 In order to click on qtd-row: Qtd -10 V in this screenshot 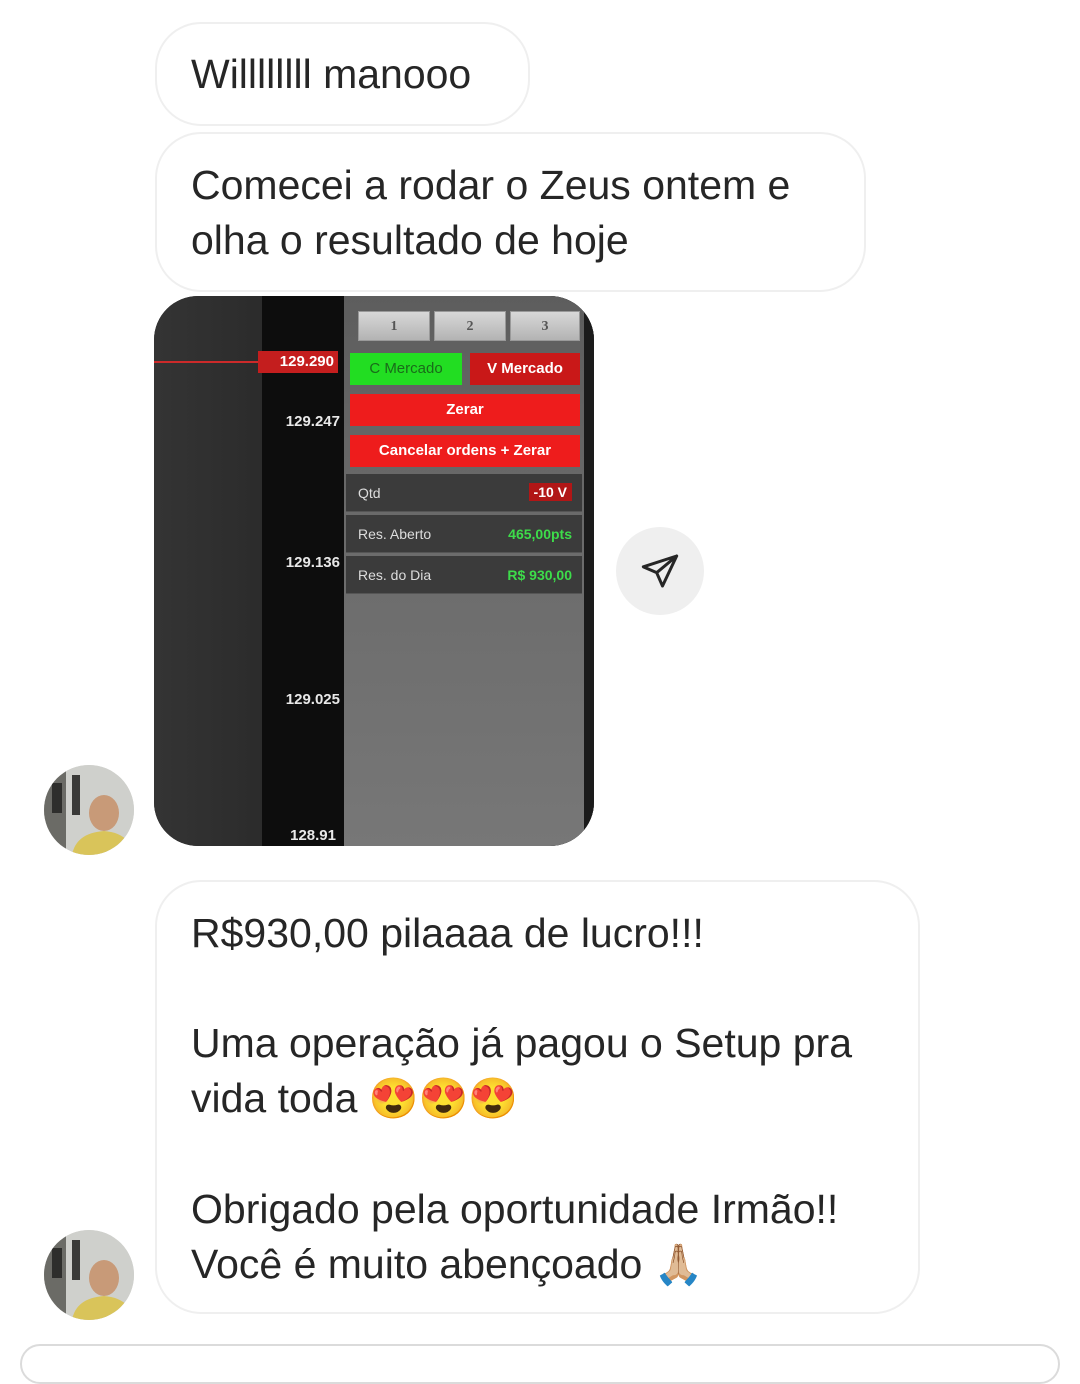, I will do `click(464, 493)`.